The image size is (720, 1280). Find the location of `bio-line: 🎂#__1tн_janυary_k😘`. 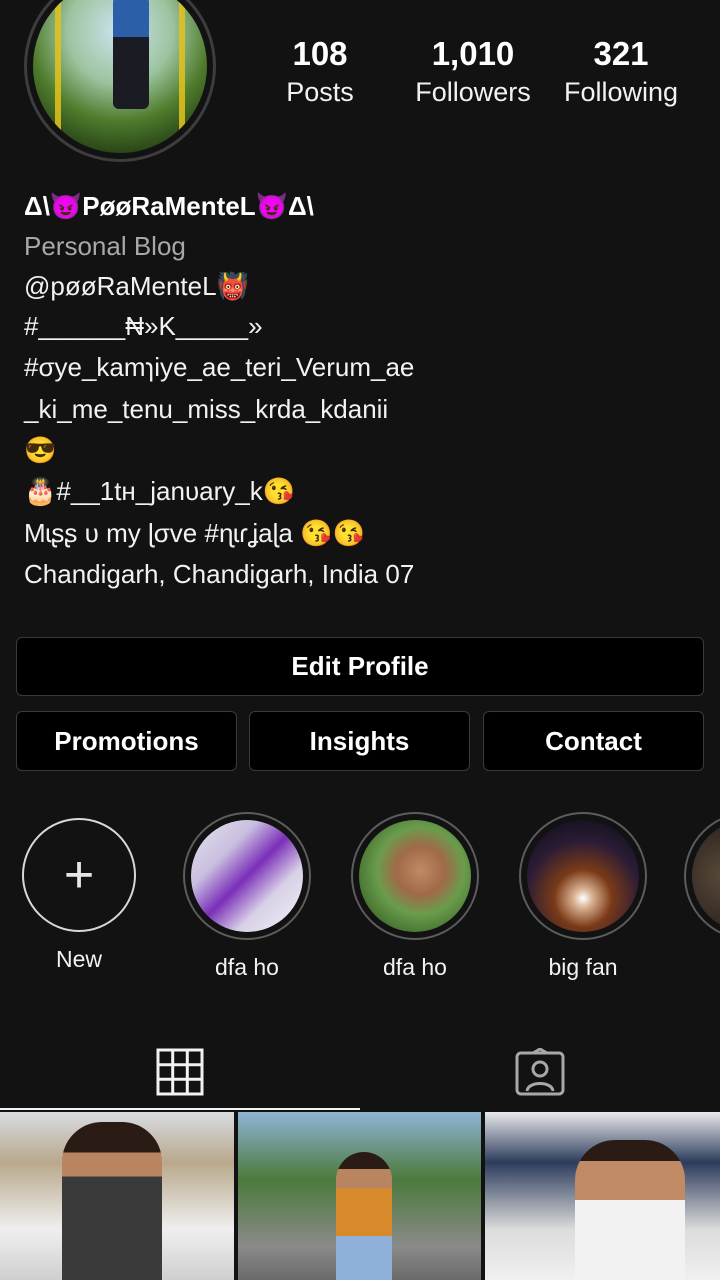

bio-line: 🎂#__1tн_janυary_k😘 is located at coordinates (364, 491).